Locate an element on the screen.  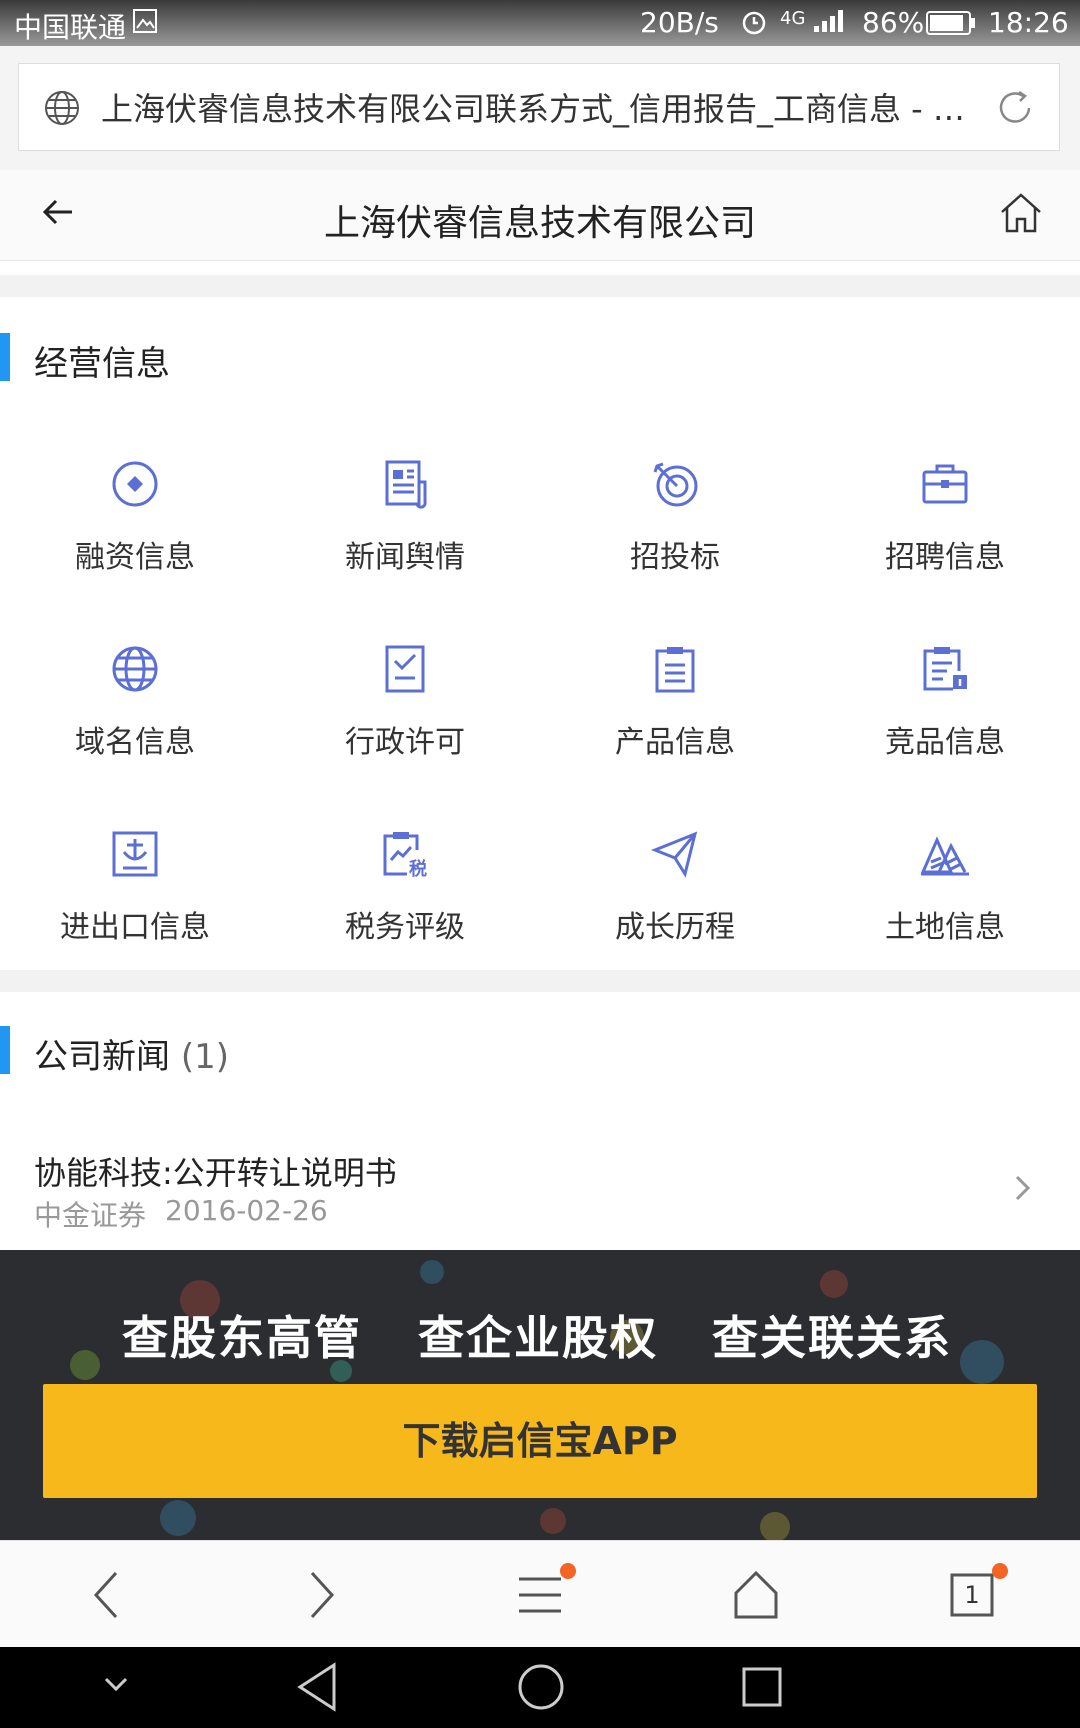
bidding-icon is located at coordinates (675, 484).